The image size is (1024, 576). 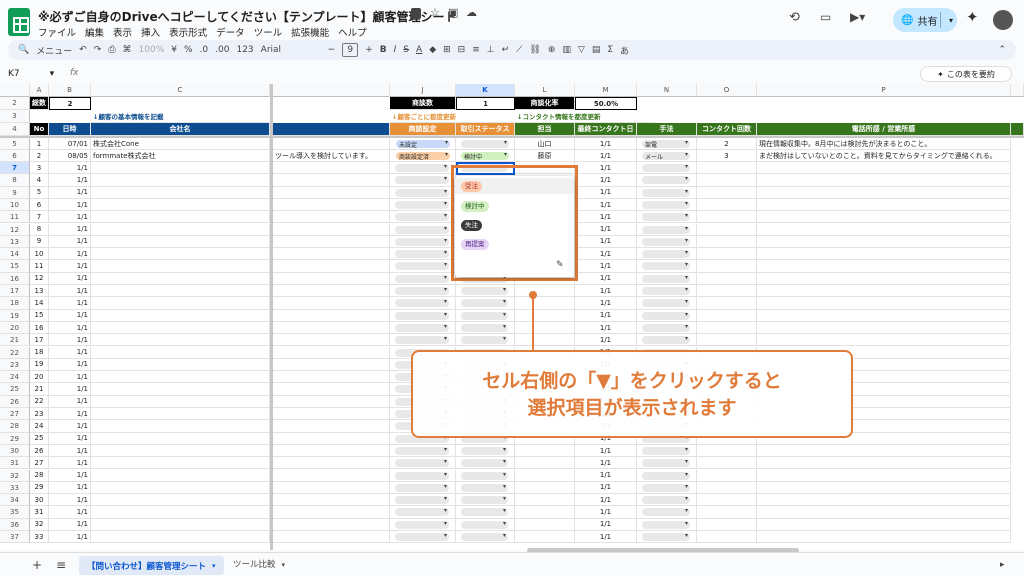 What do you see at coordinates (352, 32) in the screenshot?
I see `menu-help: ヘルプ` at bounding box center [352, 32].